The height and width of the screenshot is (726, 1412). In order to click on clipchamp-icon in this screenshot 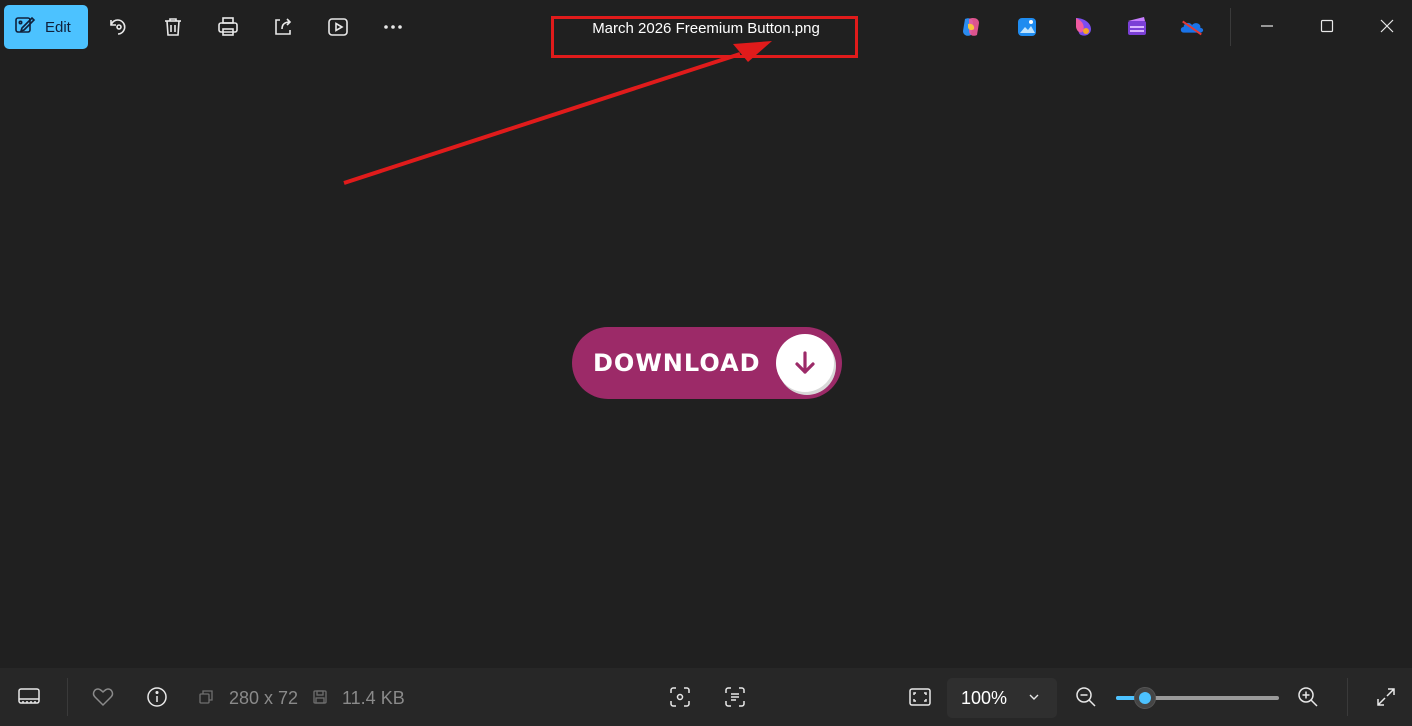, I will do `click(1137, 27)`.